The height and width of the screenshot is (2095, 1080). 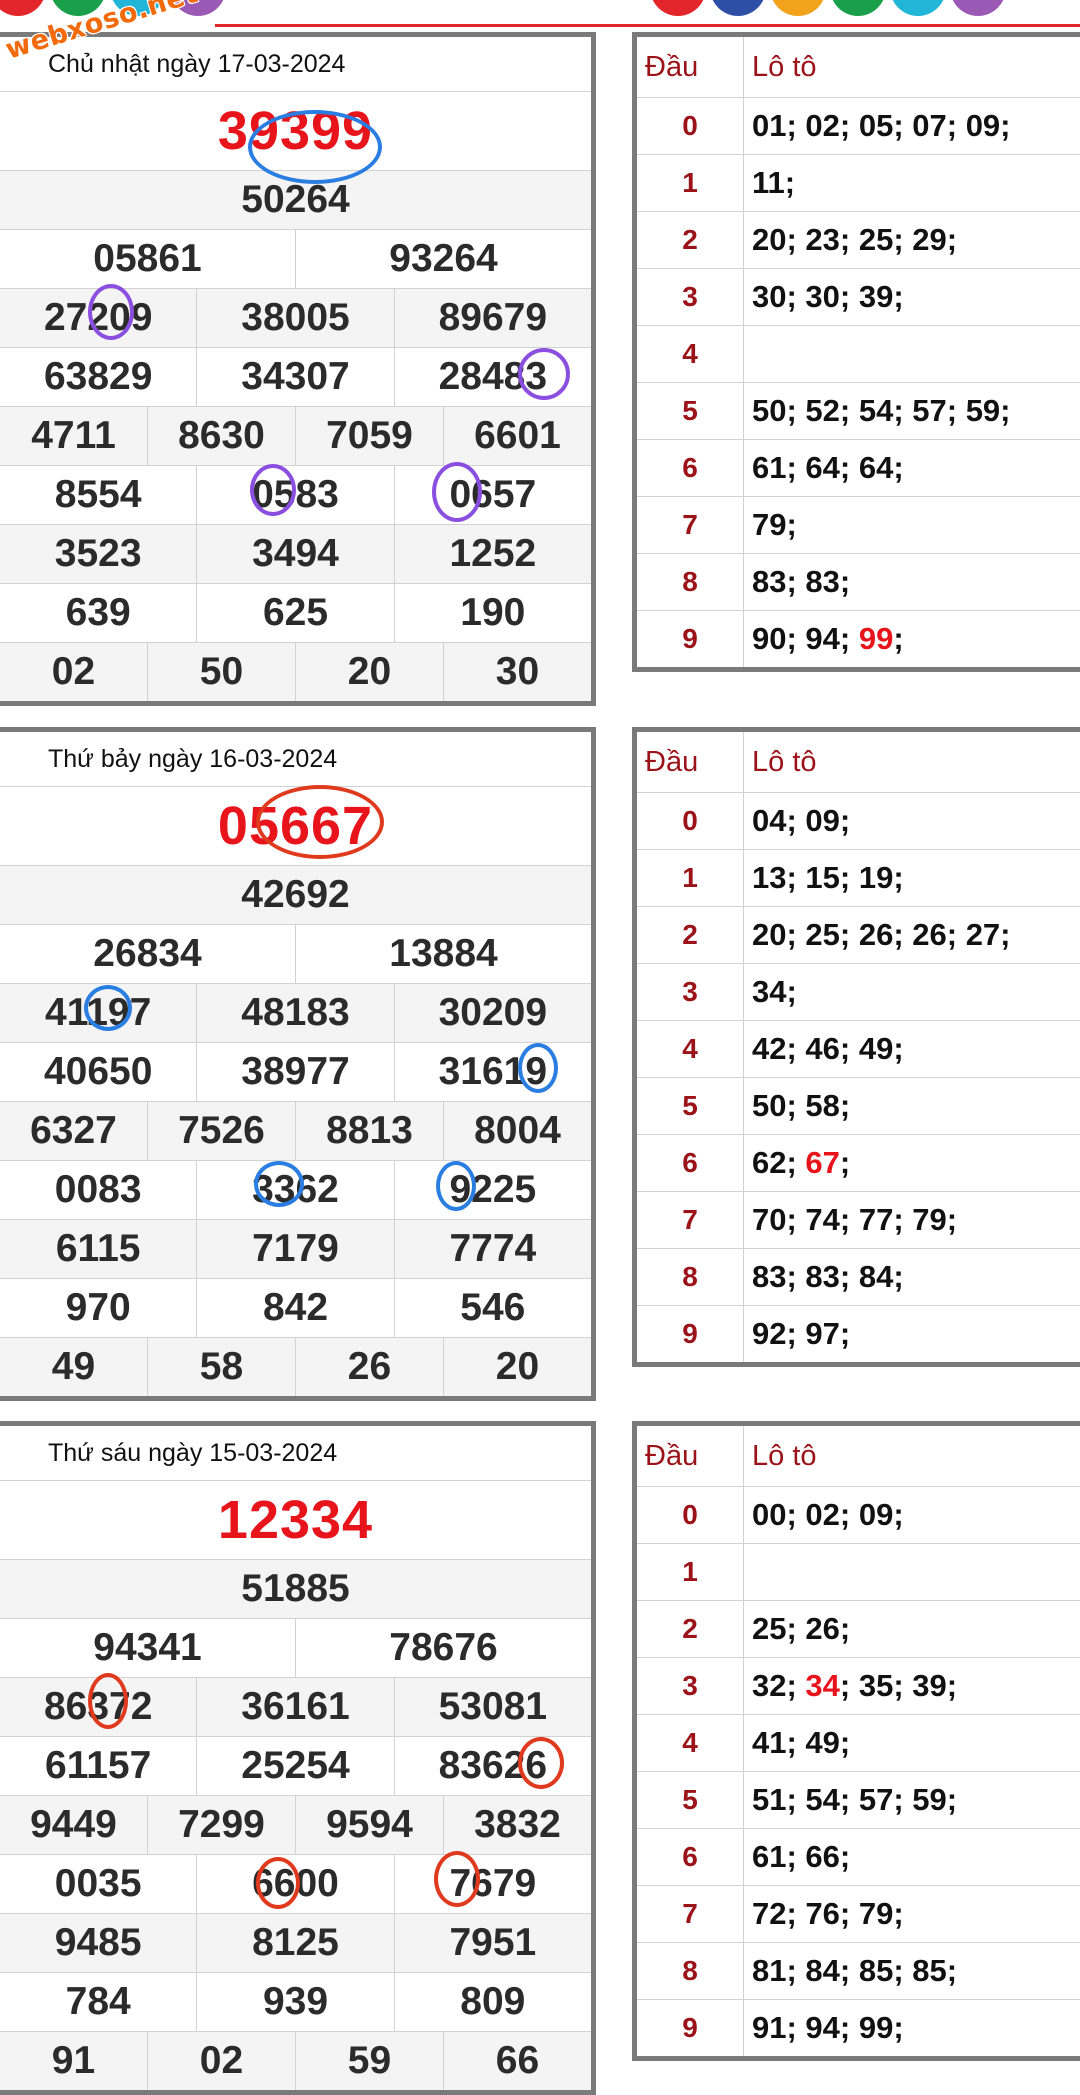 What do you see at coordinates (769, 2027) in the screenshot?
I see `loto-value: 91` at bounding box center [769, 2027].